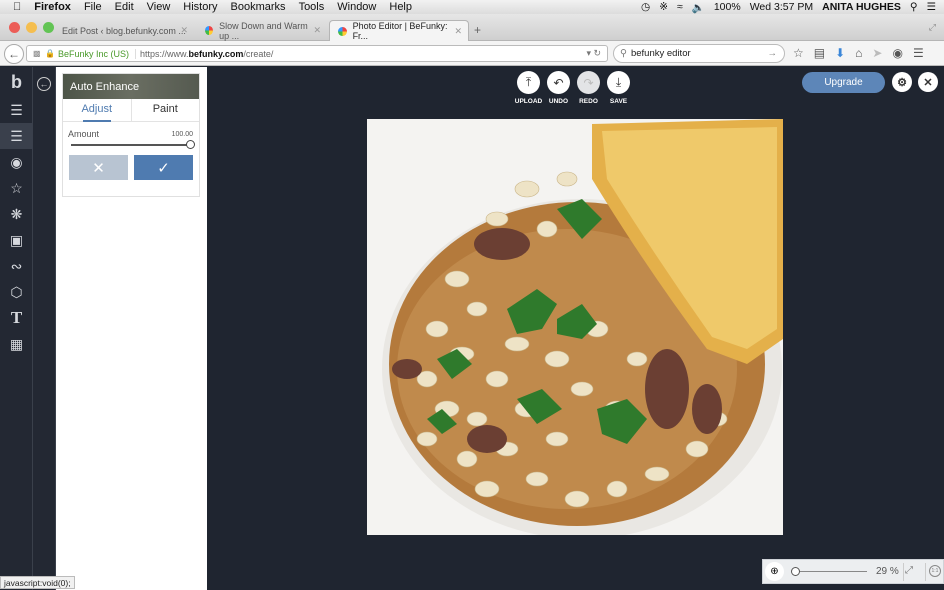 The height and width of the screenshot is (590, 944). Describe the element at coordinates (93, 54) in the screenshot. I see `site-identity: BeFunky Inc (US)` at that location.